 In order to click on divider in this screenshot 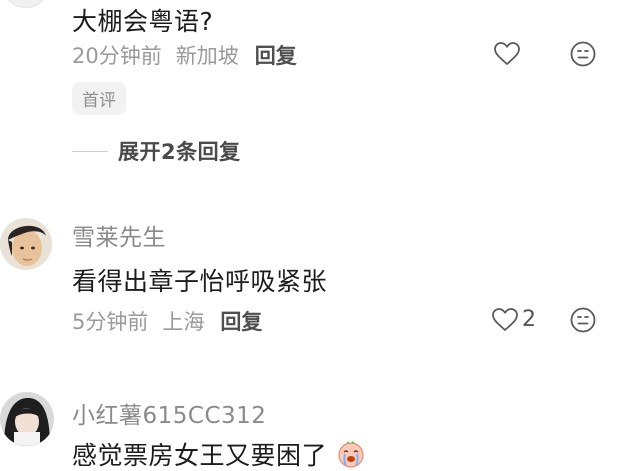, I will do `click(90, 151)`.